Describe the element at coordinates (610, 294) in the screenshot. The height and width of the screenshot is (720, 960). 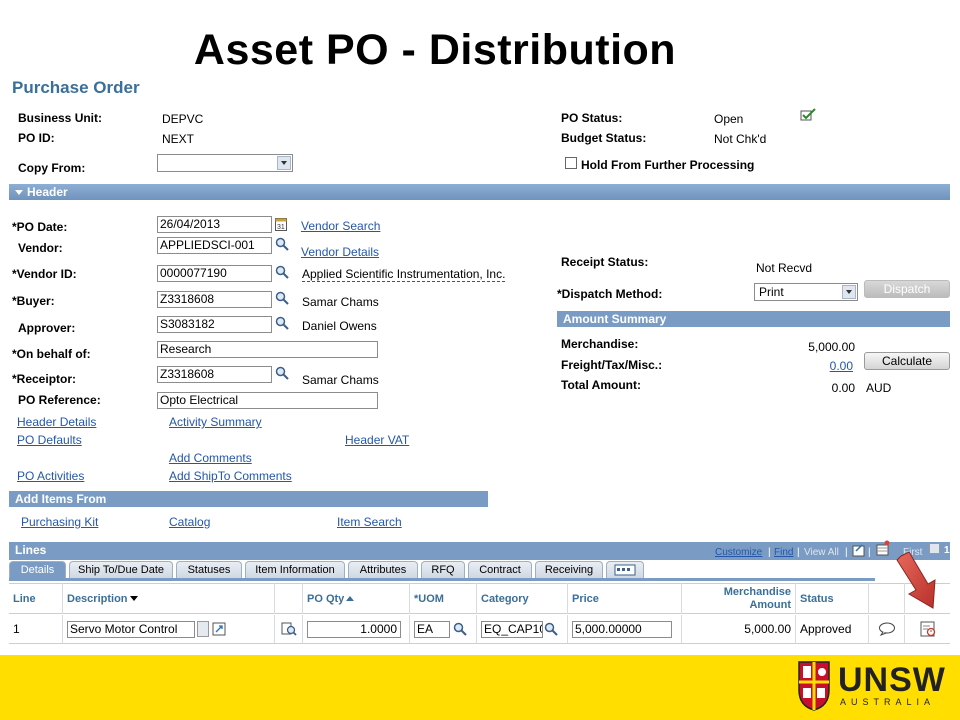
I see `dispatch-method-label: *Dispatch Method:` at that location.